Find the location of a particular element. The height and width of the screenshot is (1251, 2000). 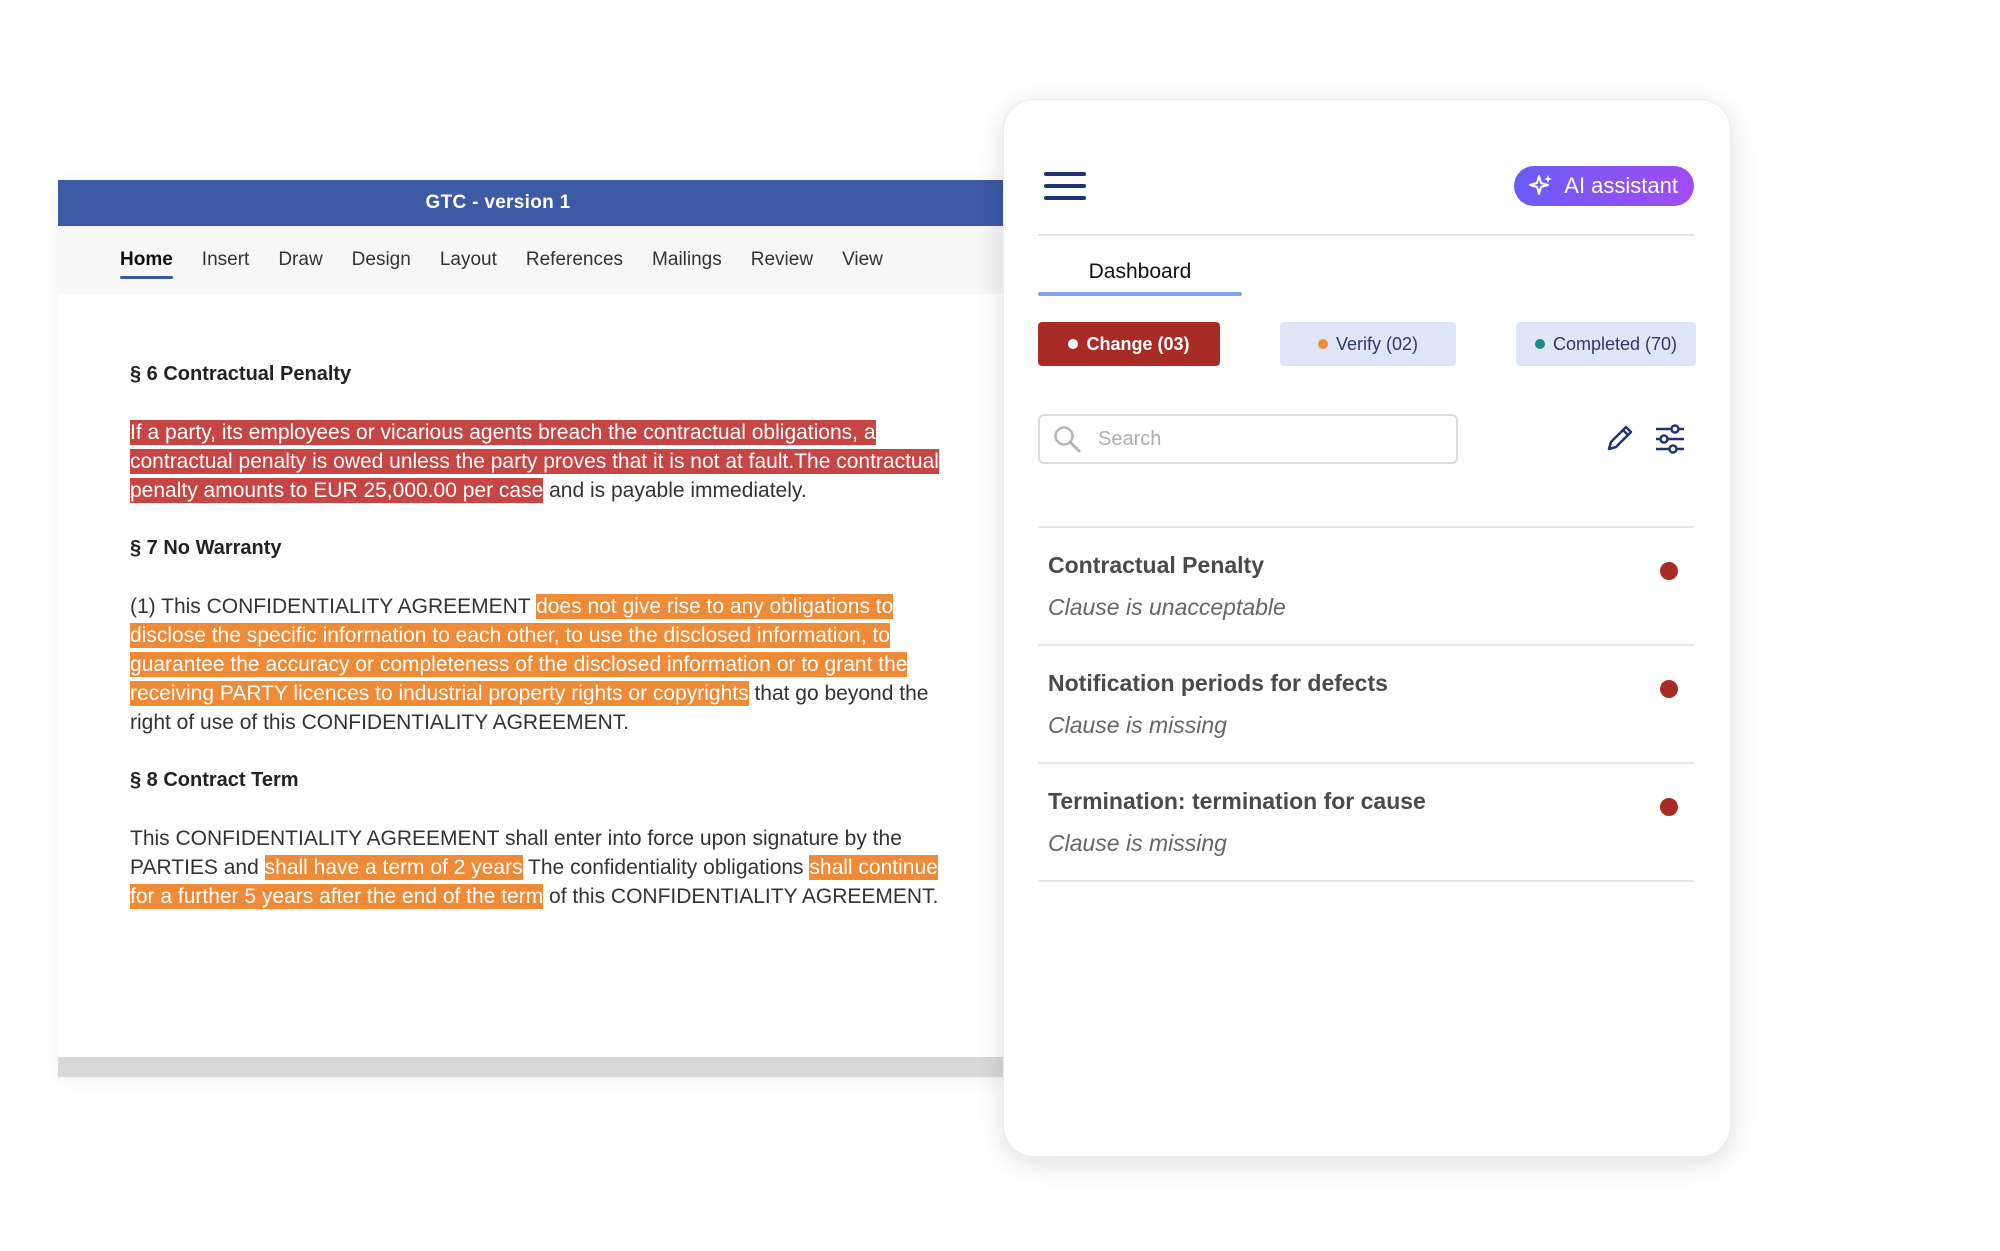

horizontal-scrollbar is located at coordinates (558, 1067).